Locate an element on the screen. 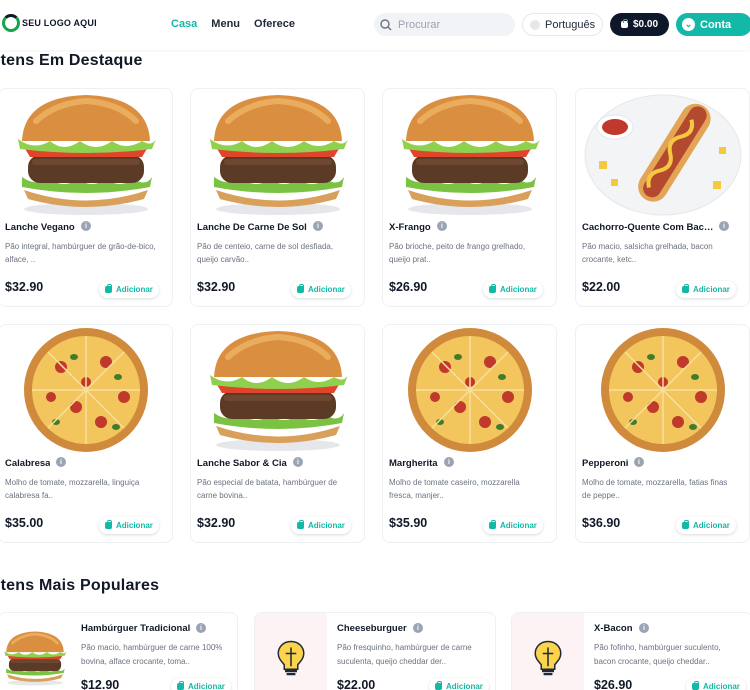  product-name: Hambúrguer Tradicional is located at coordinates (136, 628).